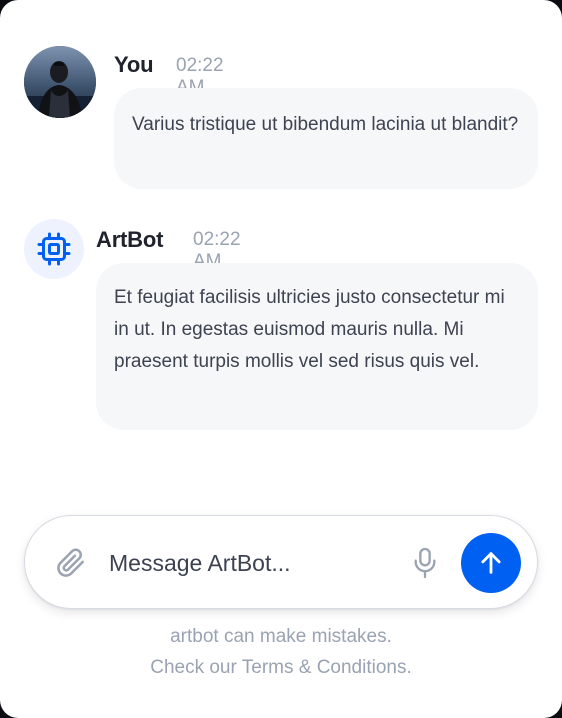 The width and height of the screenshot is (562, 718). What do you see at coordinates (281, 636) in the screenshot?
I see `disclaimer-text: artbot can make mistakes.` at bounding box center [281, 636].